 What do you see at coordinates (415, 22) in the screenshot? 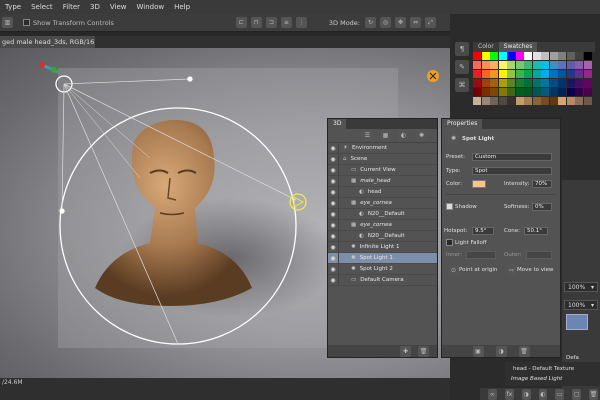
I see `slide-3d-icon: ⇔` at bounding box center [415, 22].